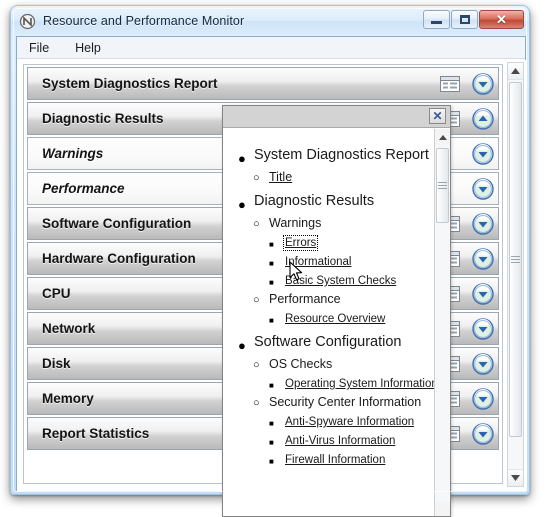 This screenshot has height=517, width=548. Describe the element at coordinates (295, 223) in the screenshot. I see `outline-tree-label: Warnings` at that location.